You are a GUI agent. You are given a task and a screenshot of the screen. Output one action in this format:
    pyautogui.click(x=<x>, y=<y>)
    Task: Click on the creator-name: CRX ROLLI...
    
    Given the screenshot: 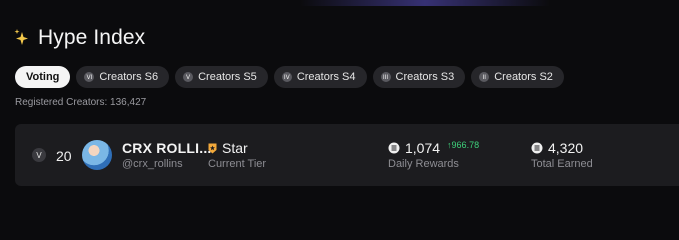 What is the action you would take?
    pyautogui.click(x=167, y=148)
    